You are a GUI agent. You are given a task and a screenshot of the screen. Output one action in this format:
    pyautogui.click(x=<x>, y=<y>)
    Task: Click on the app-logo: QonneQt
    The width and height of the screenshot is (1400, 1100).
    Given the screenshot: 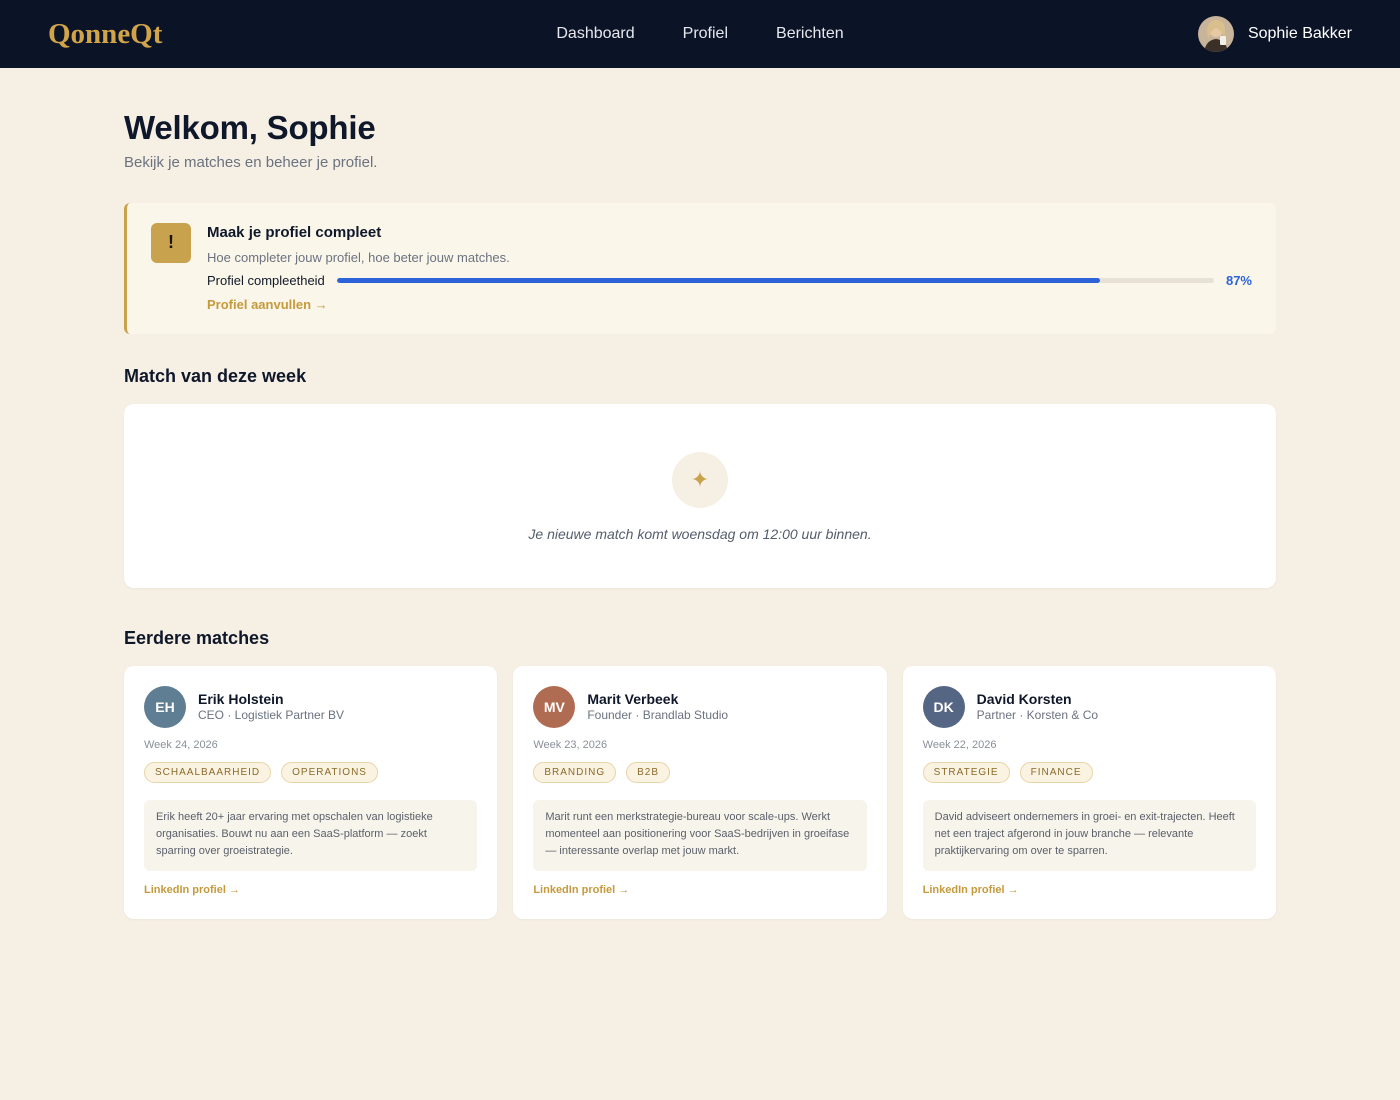 What is the action you would take?
    pyautogui.click(x=105, y=34)
    